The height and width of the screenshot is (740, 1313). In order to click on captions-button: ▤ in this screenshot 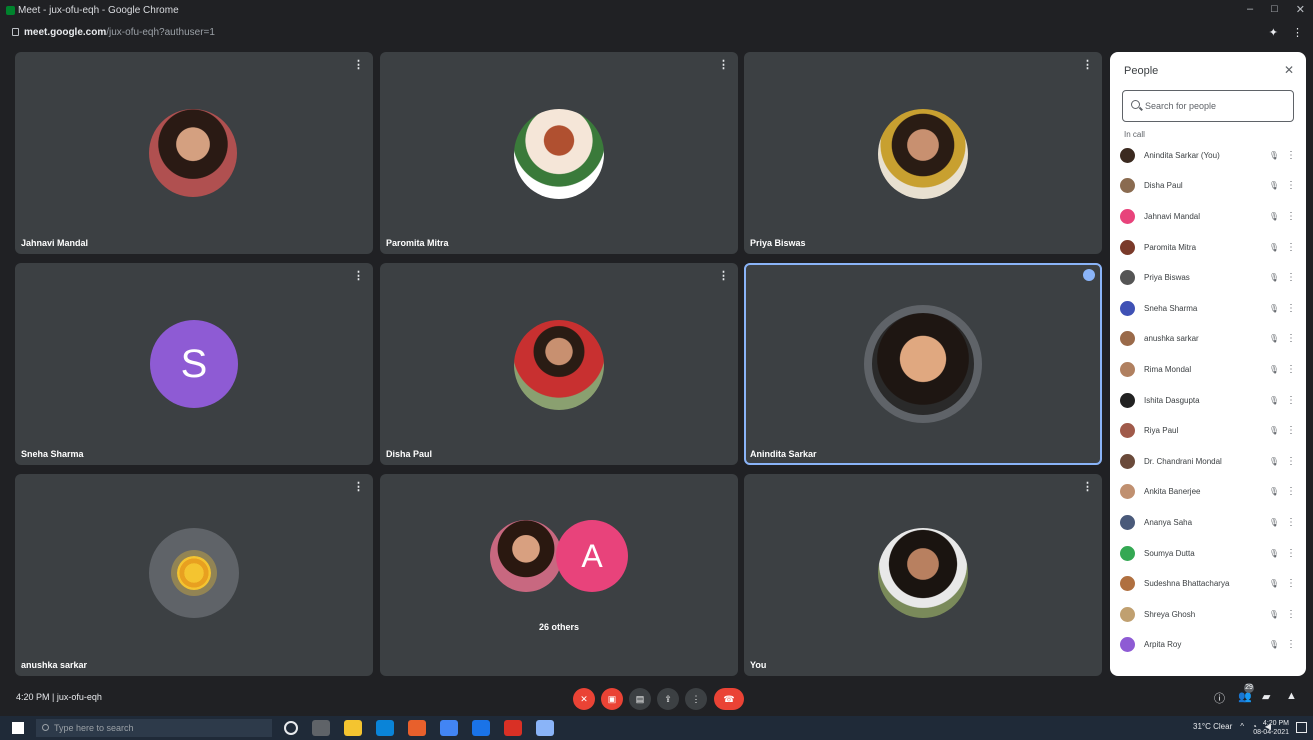, I will do `click(640, 699)`.